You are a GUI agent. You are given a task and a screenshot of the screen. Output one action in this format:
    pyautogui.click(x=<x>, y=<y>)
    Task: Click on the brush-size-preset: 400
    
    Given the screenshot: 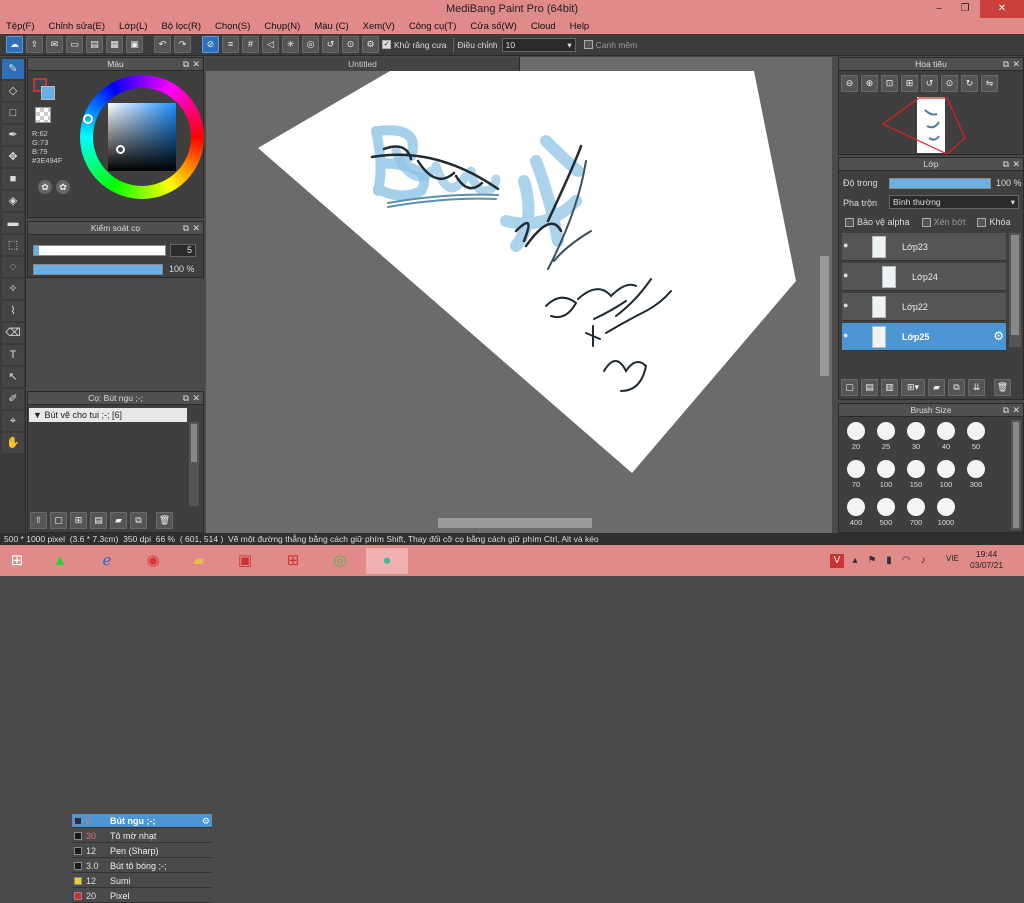 What is the action you would take?
    pyautogui.click(x=856, y=514)
    